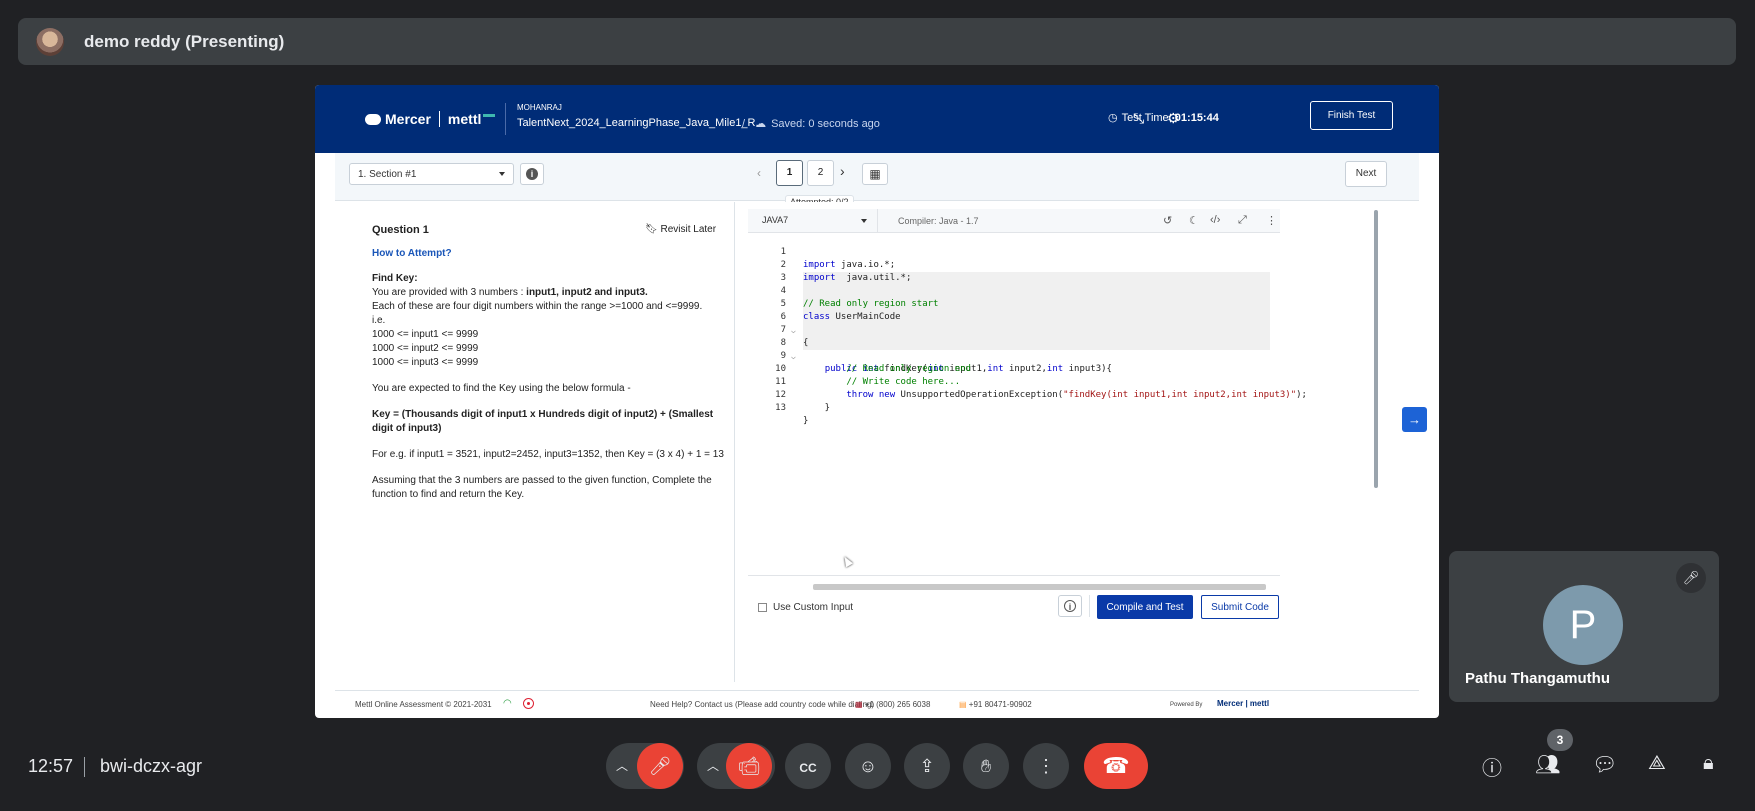 This screenshot has width=1755, height=811. Describe the element at coordinates (431, 174) in the screenshot. I see `section-select: 1. Section #1` at that location.